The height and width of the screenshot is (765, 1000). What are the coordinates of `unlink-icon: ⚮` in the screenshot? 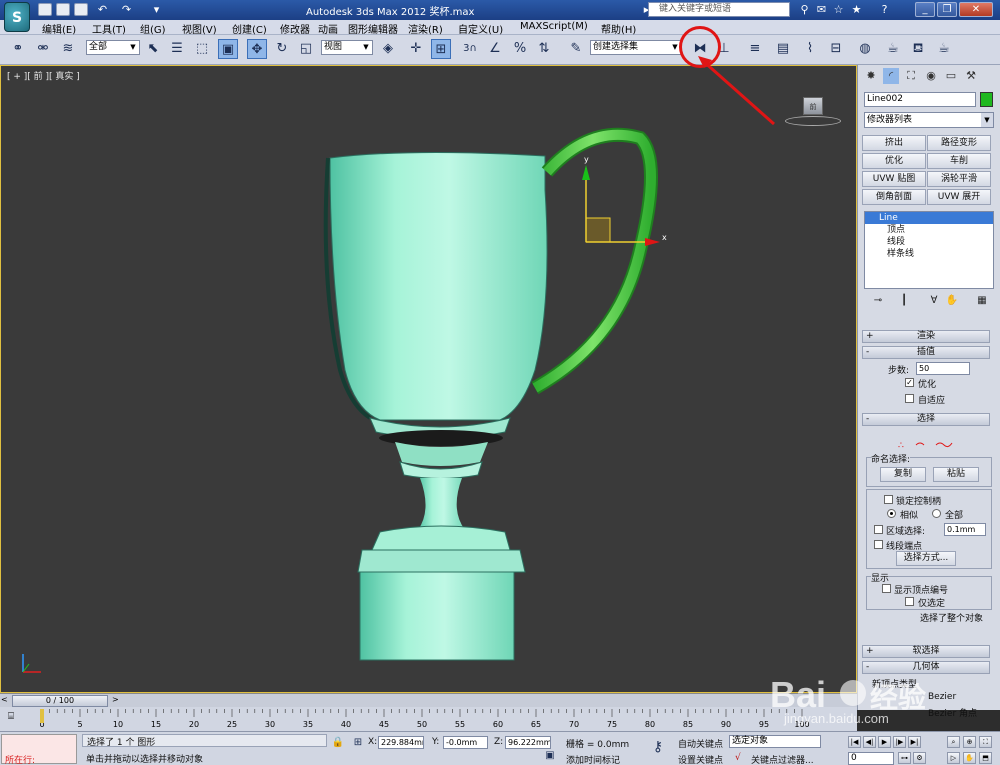 It's located at (43, 49).